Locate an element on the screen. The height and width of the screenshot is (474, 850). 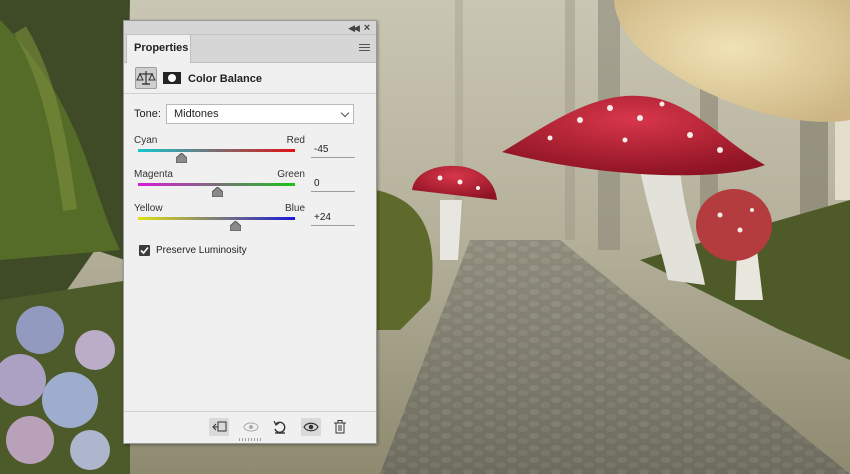
magenta-green-slider-thumb is located at coordinates (217, 192).